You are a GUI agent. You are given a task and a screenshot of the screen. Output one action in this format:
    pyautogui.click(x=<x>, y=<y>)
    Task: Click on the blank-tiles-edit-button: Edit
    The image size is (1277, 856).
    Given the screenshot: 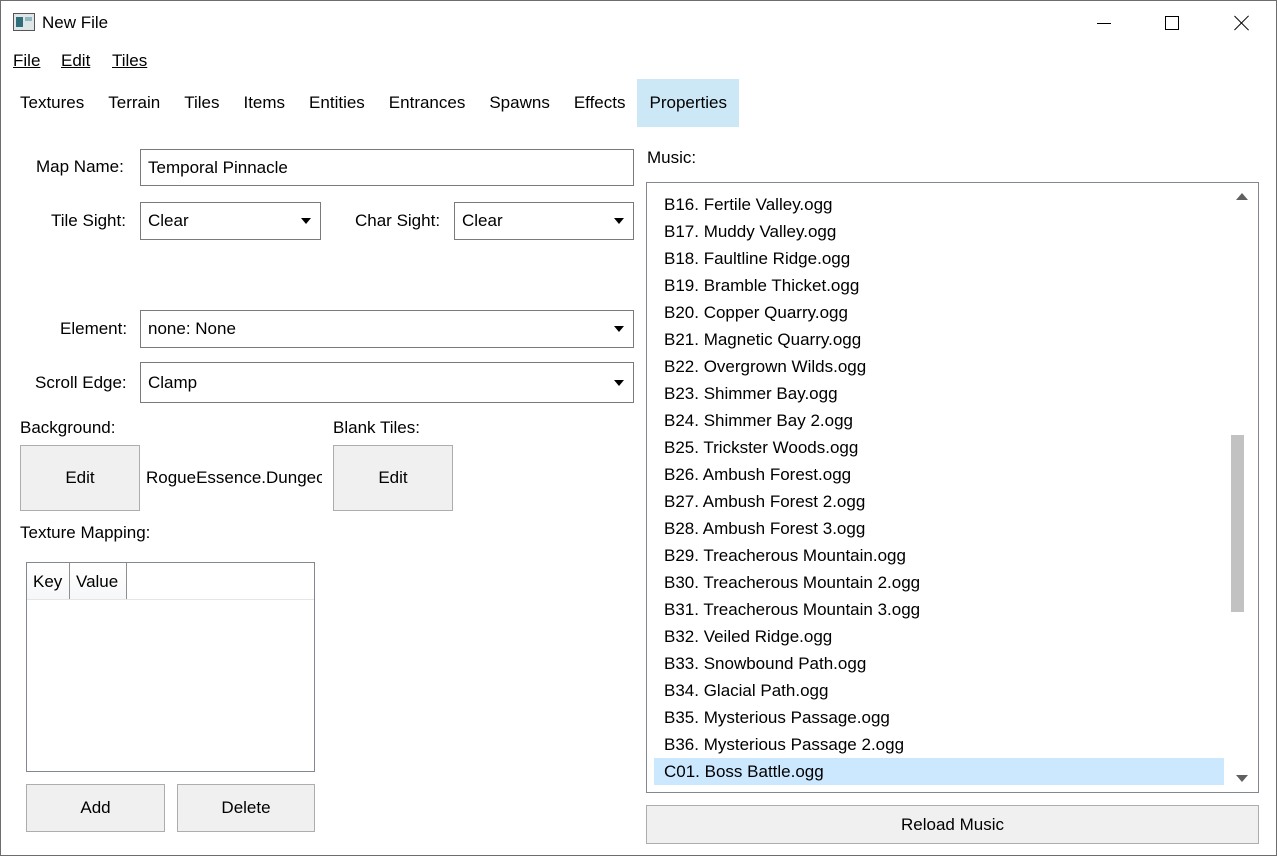 What is the action you would take?
    pyautogui.click(x=393, y=478)
    